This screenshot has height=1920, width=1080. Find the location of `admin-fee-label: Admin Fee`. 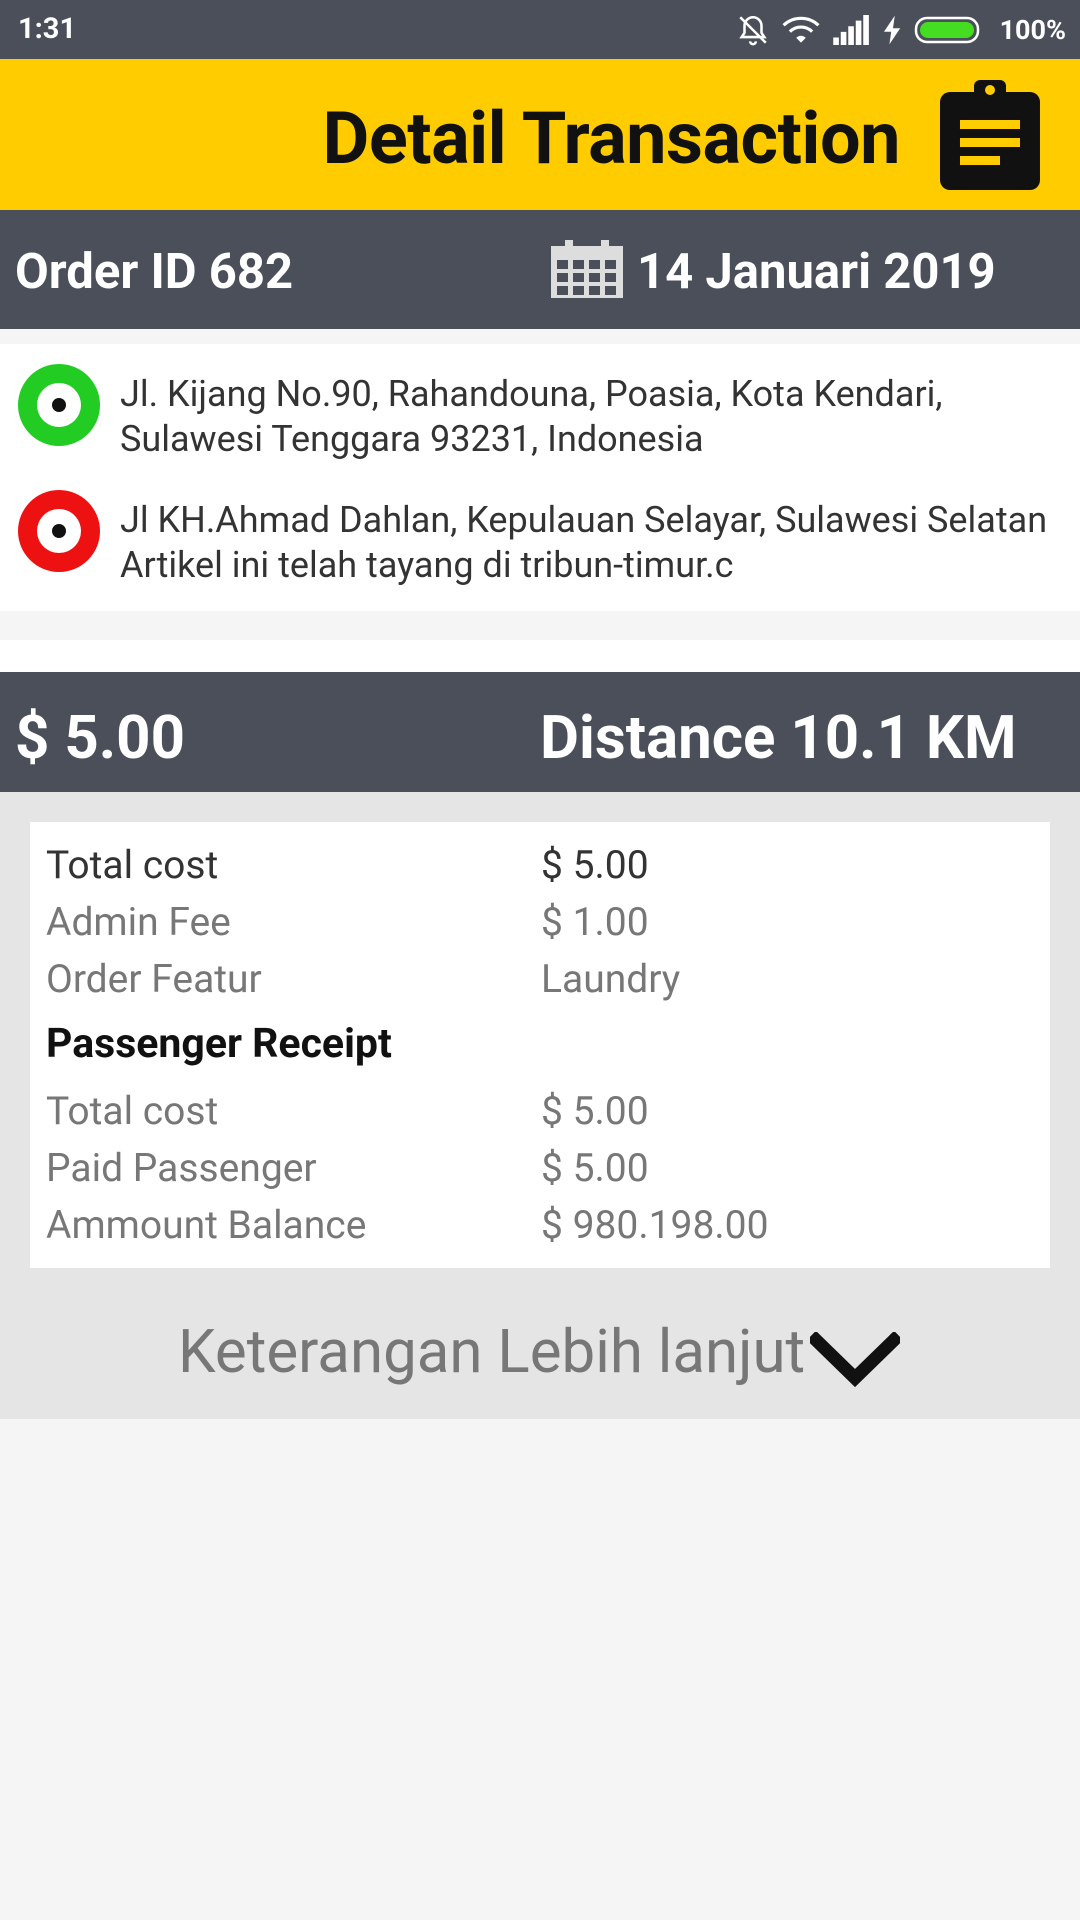

admin-fee-label: Admin Fee is located at coordinates (138, 922).